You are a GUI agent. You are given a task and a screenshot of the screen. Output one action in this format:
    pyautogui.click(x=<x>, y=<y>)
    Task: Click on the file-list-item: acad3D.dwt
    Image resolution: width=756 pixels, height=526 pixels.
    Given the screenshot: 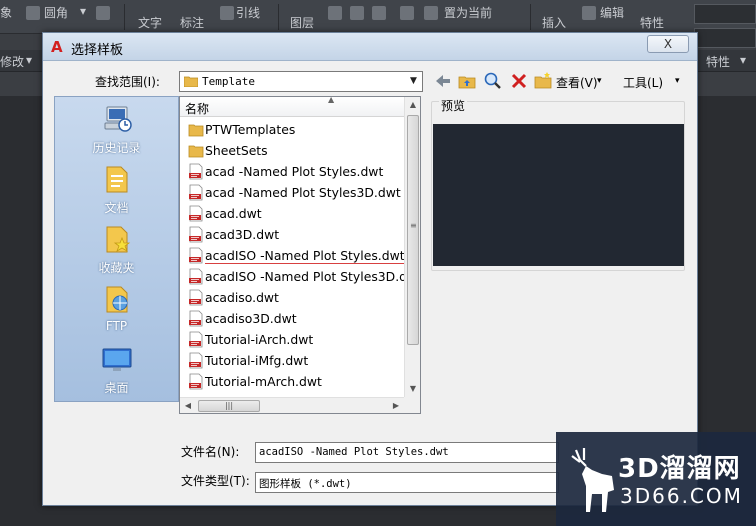 What is the action you would take?
    pyautogui.click(x=294, y=234)
    